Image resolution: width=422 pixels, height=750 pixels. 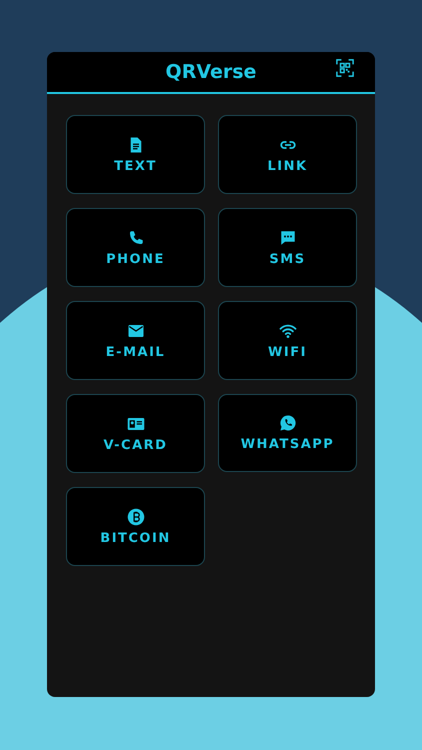 I want to click on qr-type-tile: E-MAIL, so click(x=135, y=340).